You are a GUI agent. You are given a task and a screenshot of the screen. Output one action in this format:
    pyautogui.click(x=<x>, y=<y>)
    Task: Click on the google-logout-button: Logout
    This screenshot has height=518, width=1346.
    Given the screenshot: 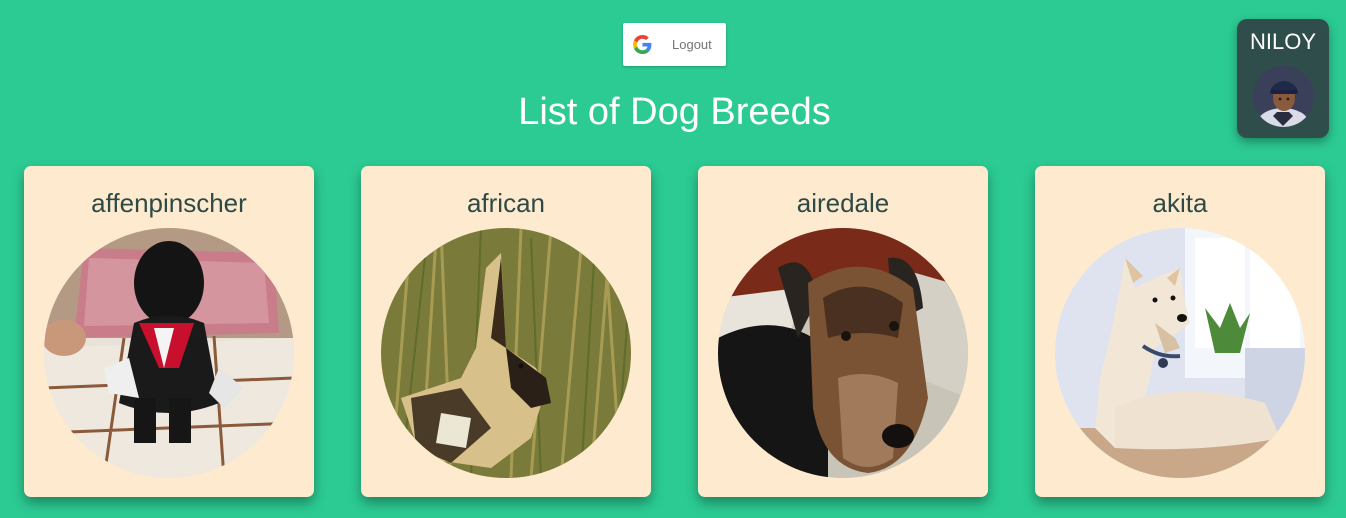 What is the action you would take?
    pyautogui.click(x=674, y=44)
    